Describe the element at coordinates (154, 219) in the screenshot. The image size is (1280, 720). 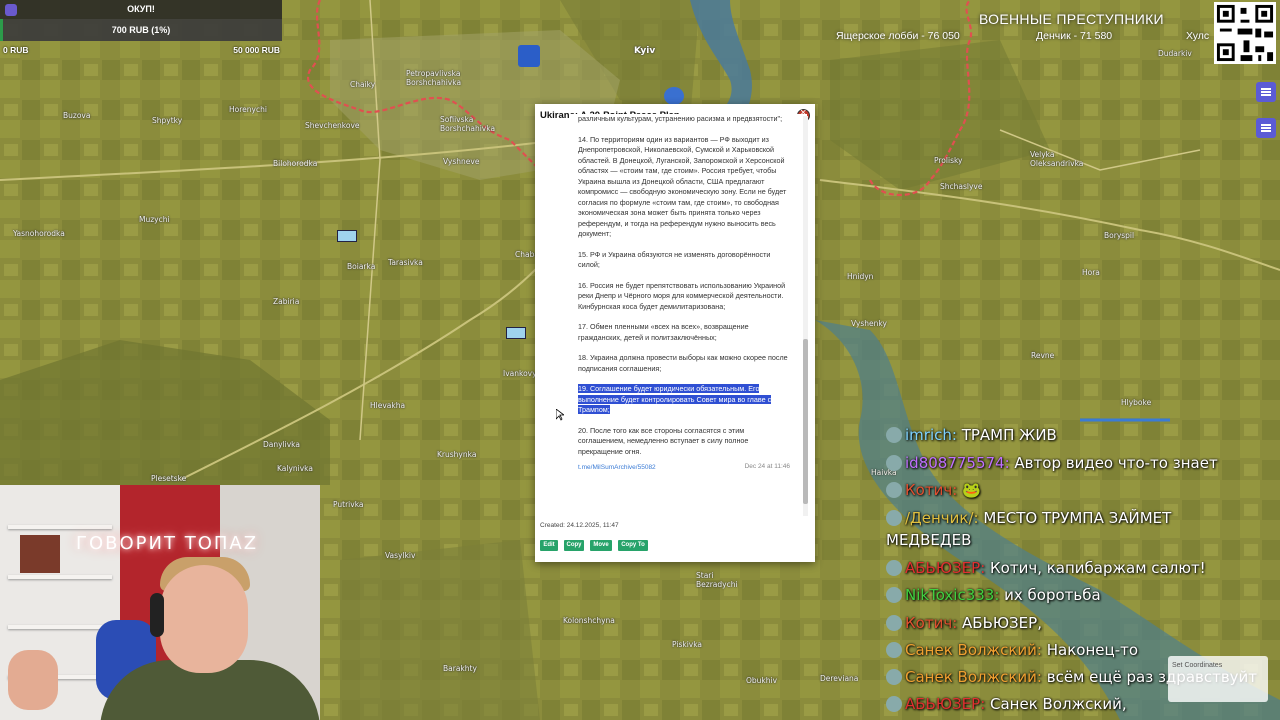
I see `map-label-muzychi: Muzychi` at that location.